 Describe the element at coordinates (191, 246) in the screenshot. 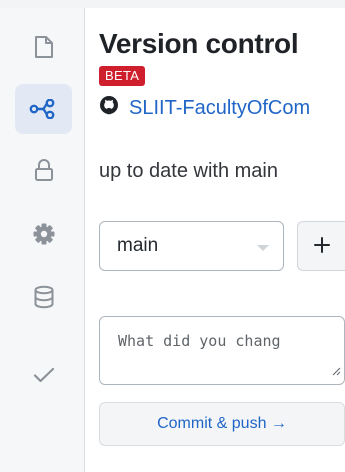

I see `branch-select: main` at that location.